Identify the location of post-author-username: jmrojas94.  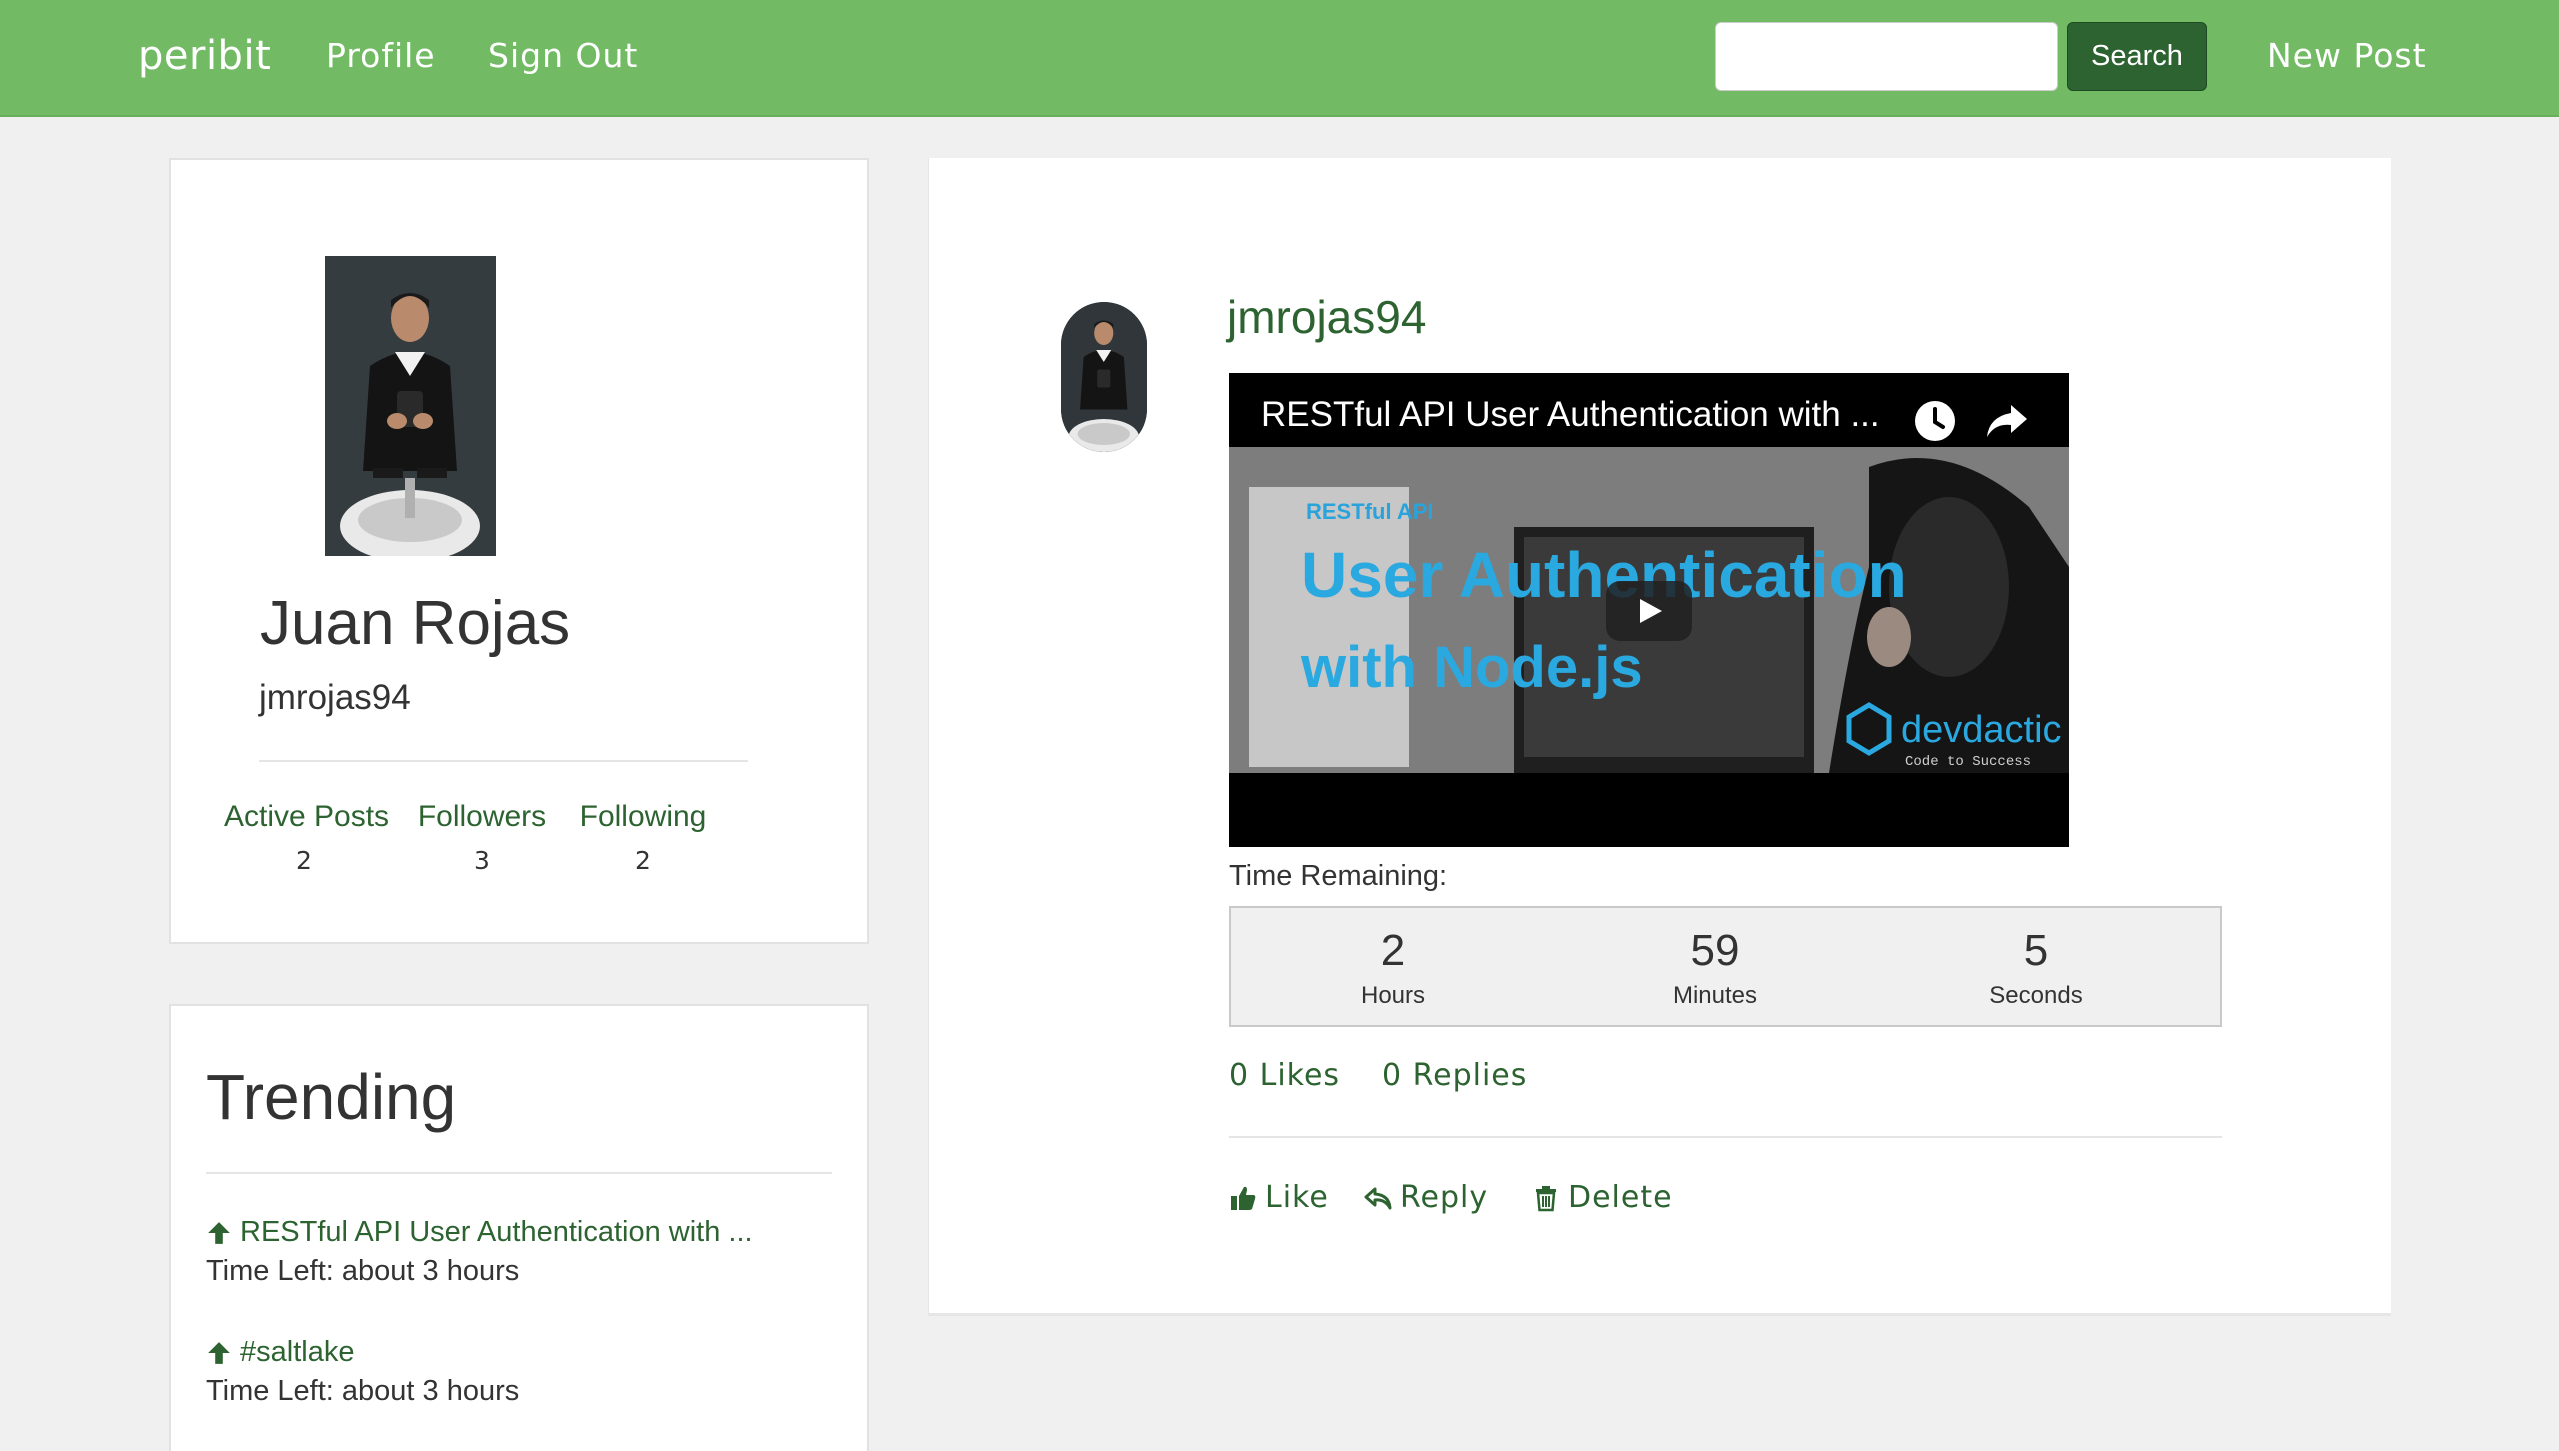
(1326, 317).